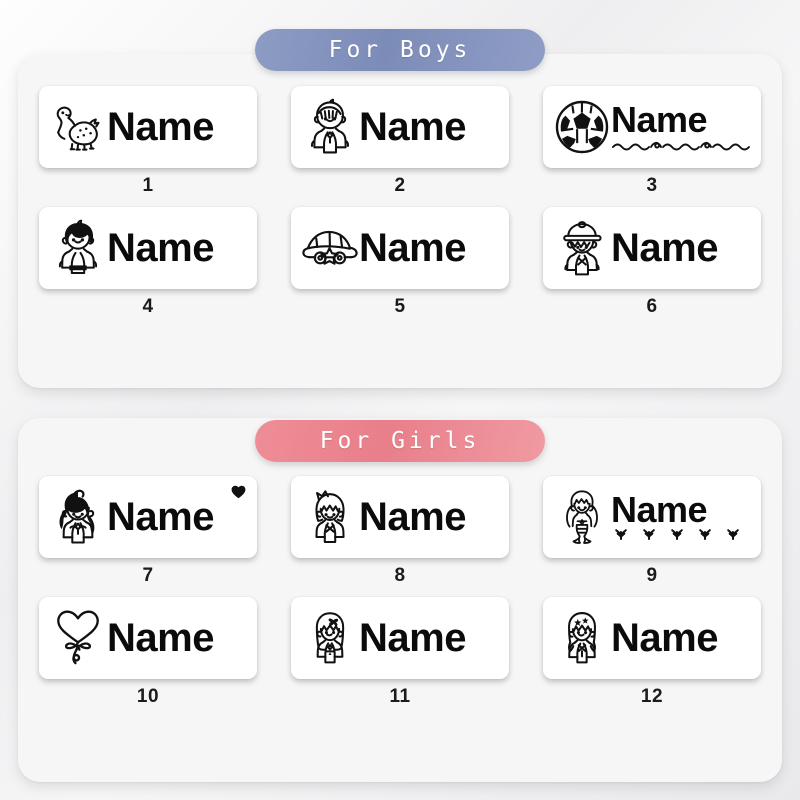 This screenshot has width=800, height=800. What do you see at coordinates (78, 638) in the screenshot?
I see `heart-balloon-icon` at bounding box center [78, 638].